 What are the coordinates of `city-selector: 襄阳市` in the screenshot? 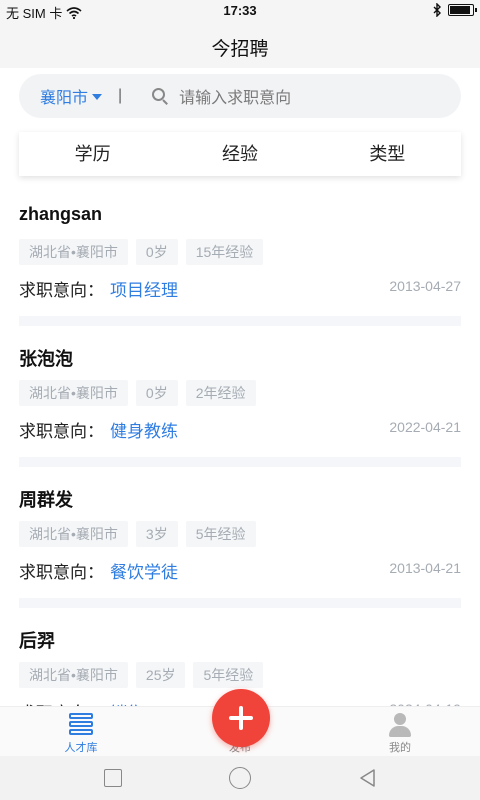 It's located at (71, 96).